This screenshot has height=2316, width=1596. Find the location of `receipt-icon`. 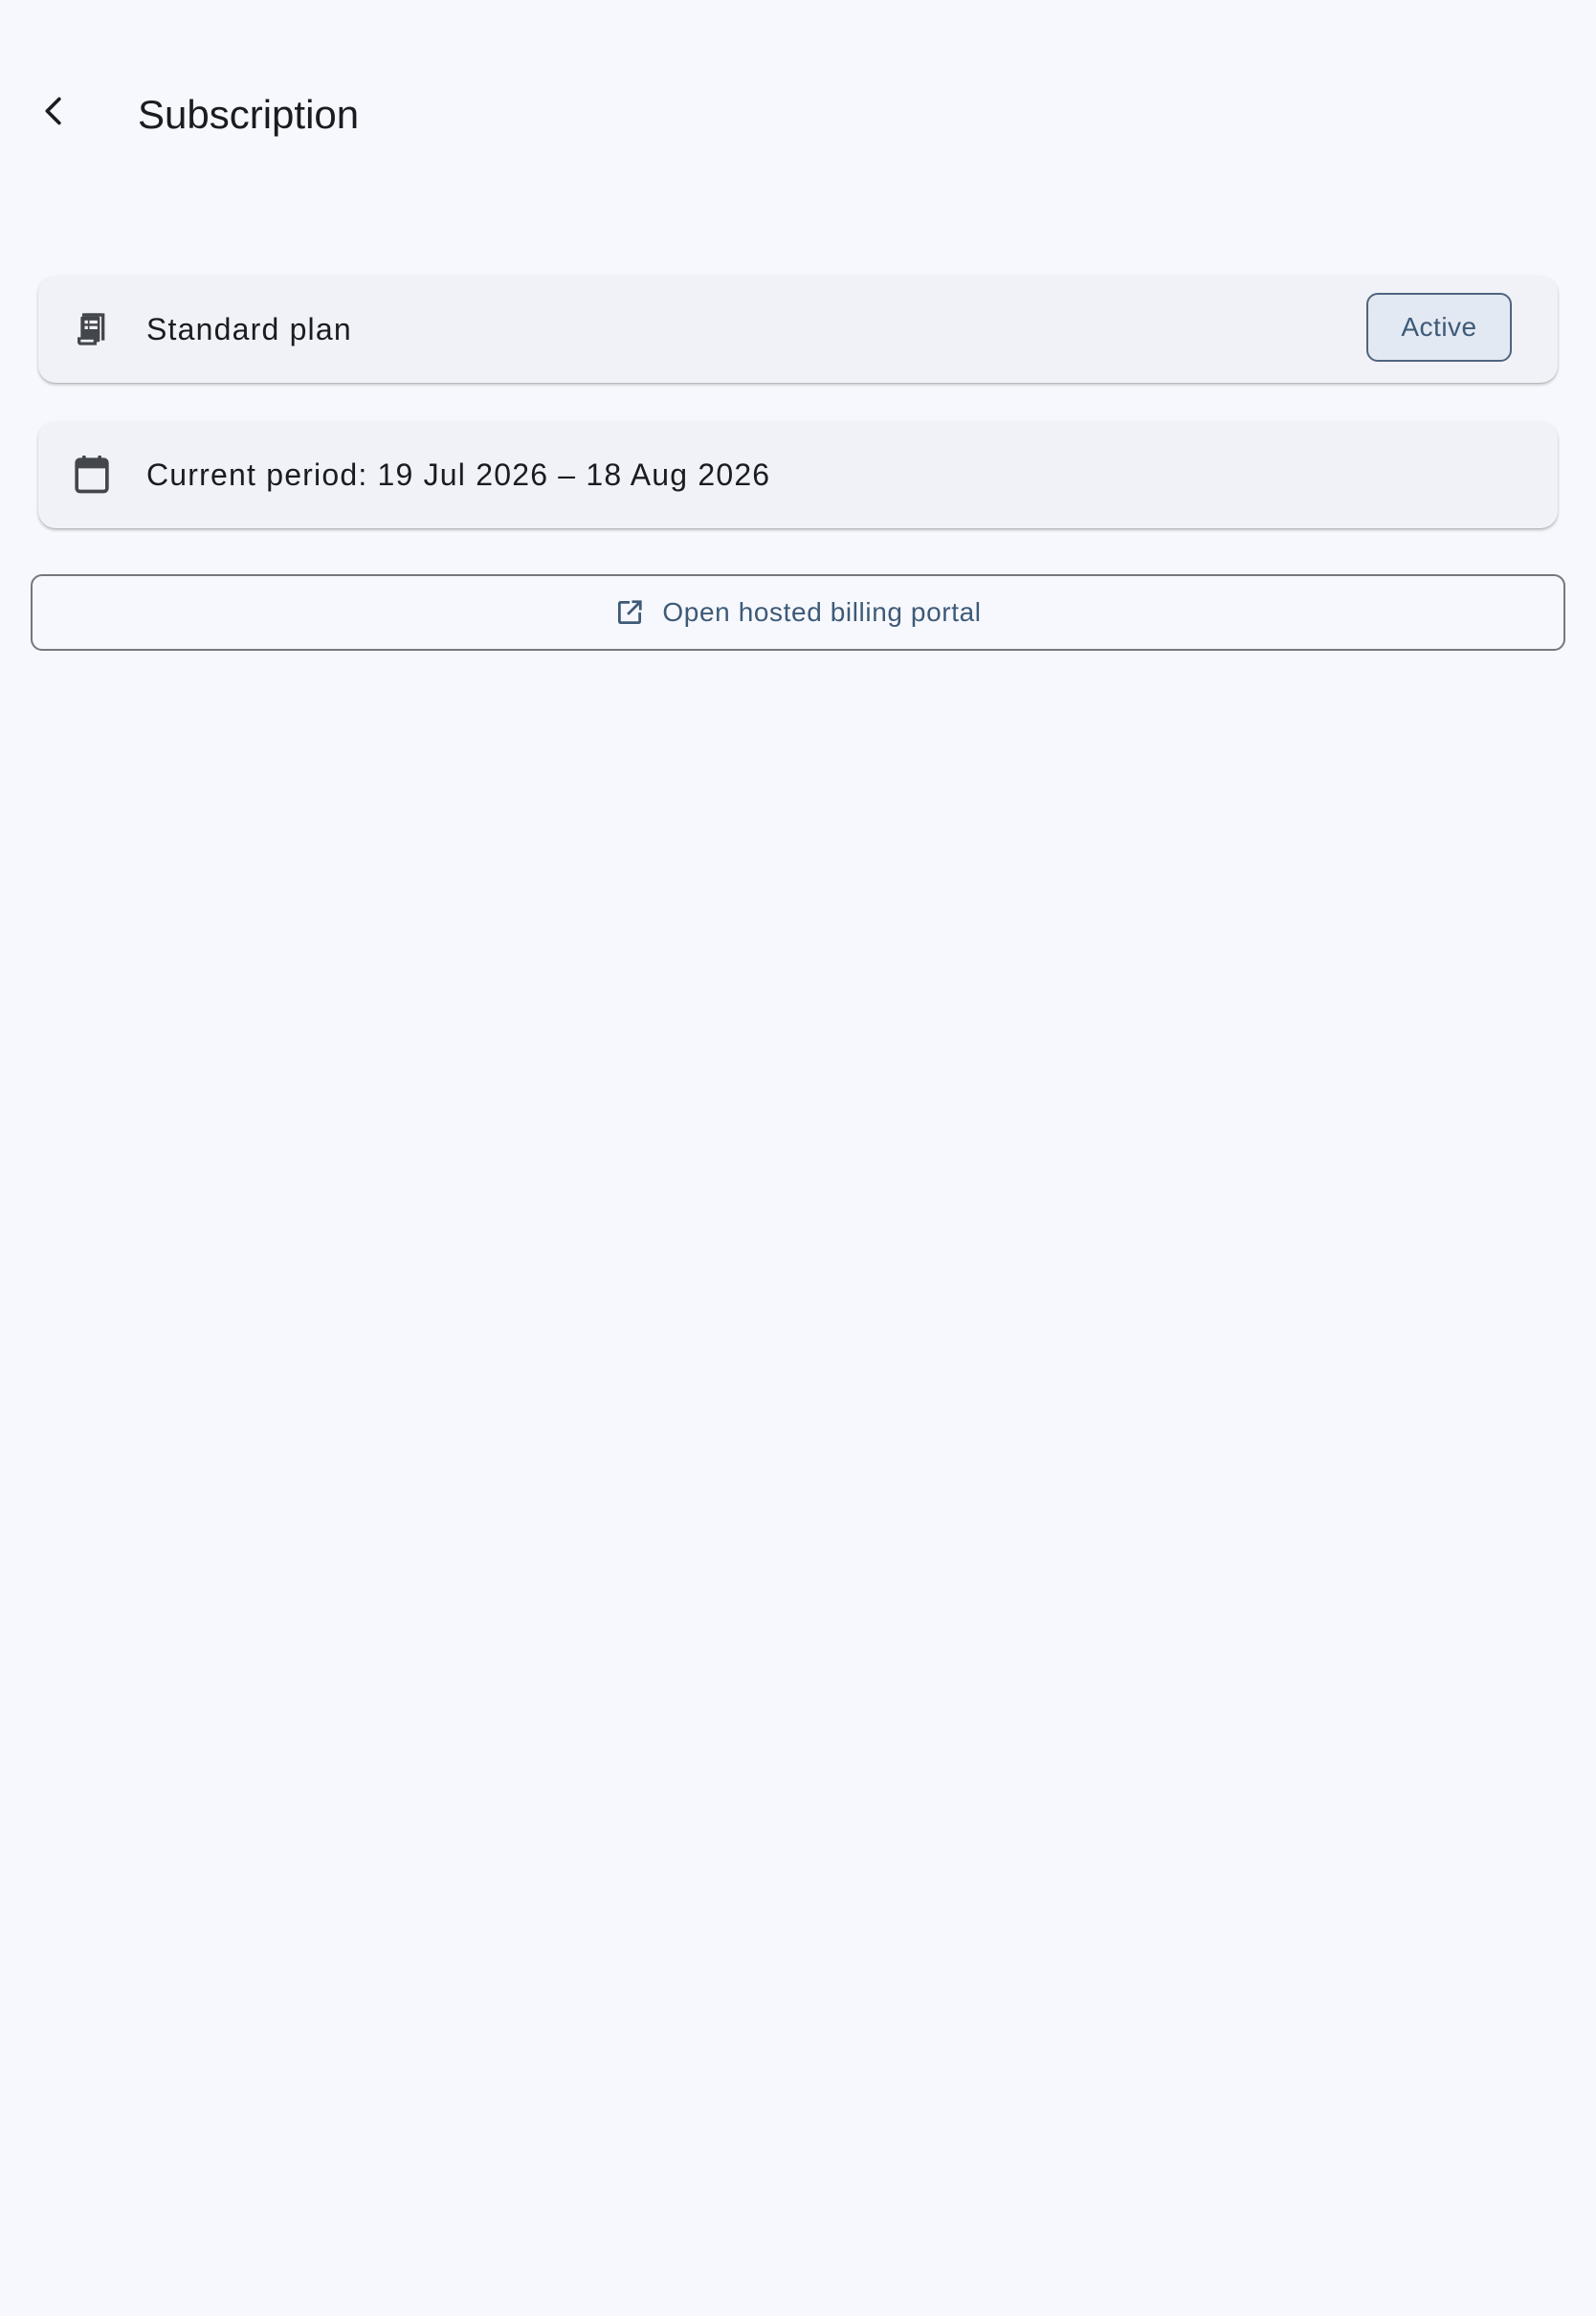

receipt-icon is located at coordinates (92, 329).